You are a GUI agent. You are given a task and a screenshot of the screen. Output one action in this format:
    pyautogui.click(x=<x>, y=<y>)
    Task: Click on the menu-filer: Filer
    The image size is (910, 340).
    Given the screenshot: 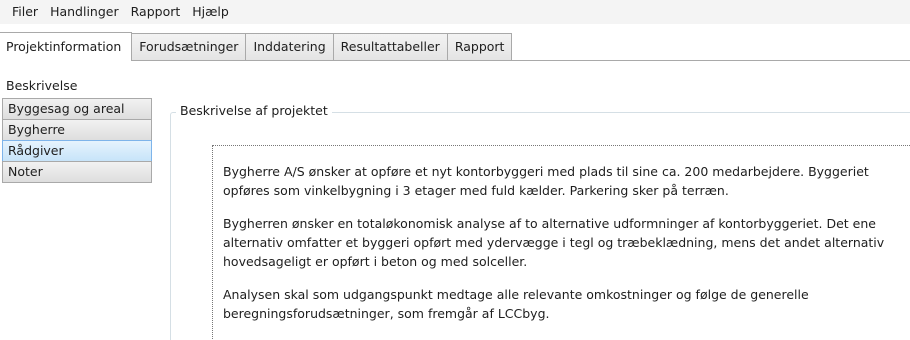 What is the action you would take?
    pyautogui.click(x=25, y=12)
    